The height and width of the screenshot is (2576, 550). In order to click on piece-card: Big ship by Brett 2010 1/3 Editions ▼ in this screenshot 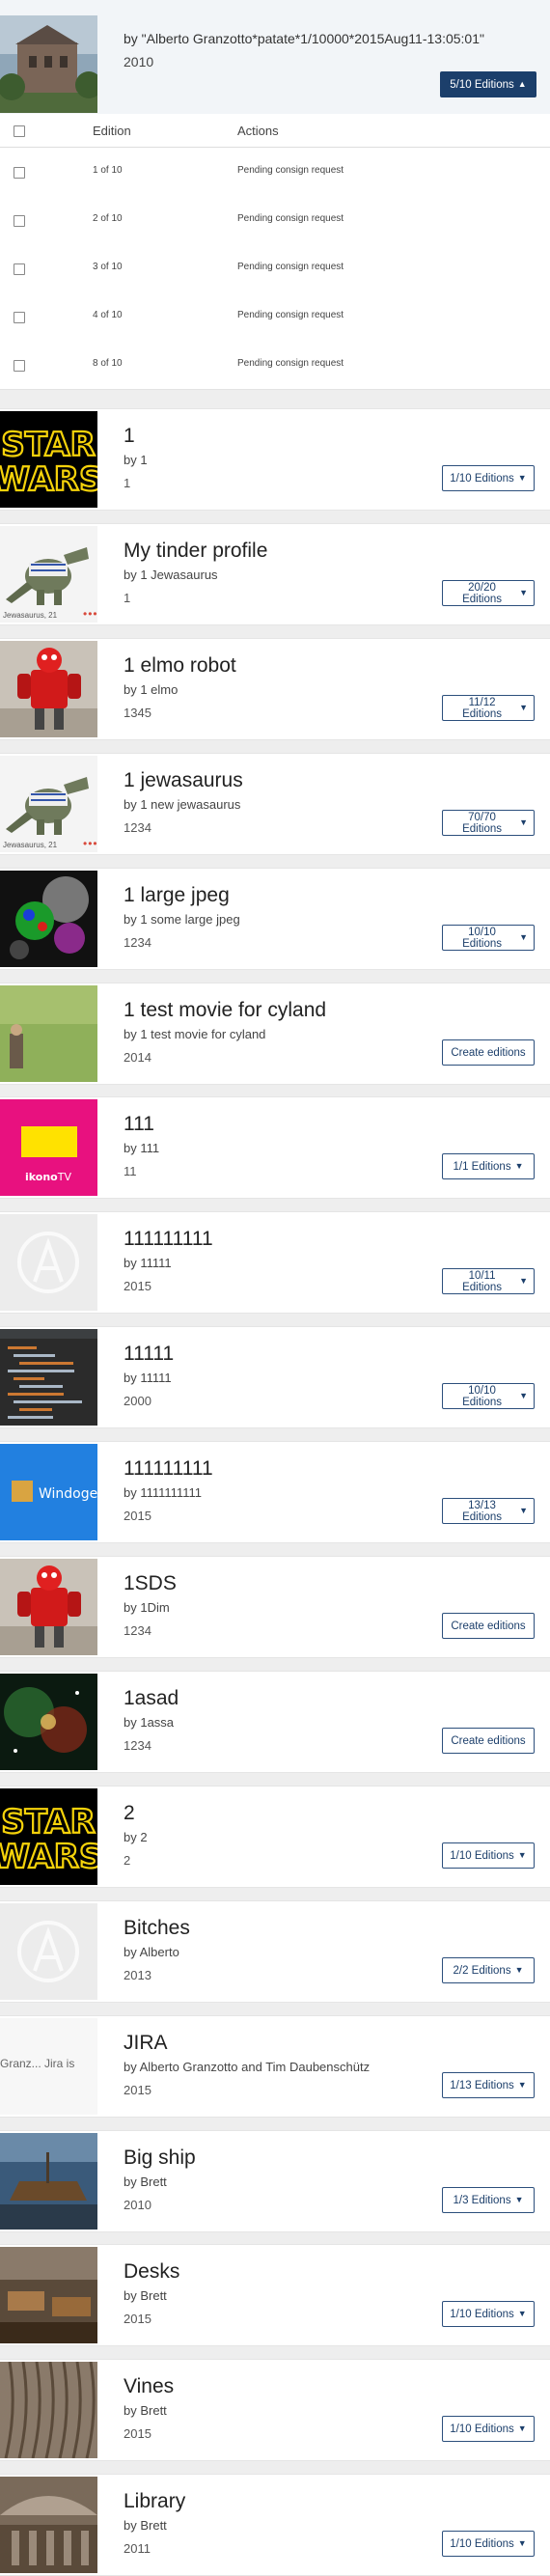, I will do `click(275, 2181)`.